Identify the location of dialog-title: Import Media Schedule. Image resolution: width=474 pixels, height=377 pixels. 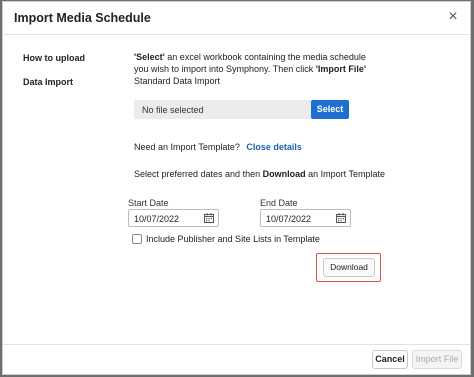
(82, 18).